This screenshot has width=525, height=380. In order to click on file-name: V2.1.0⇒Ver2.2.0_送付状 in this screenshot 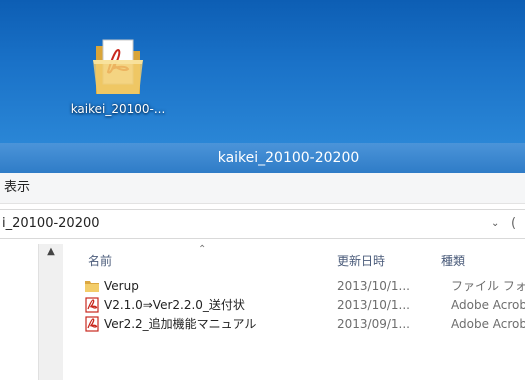, I will do `click(174, 305)`.